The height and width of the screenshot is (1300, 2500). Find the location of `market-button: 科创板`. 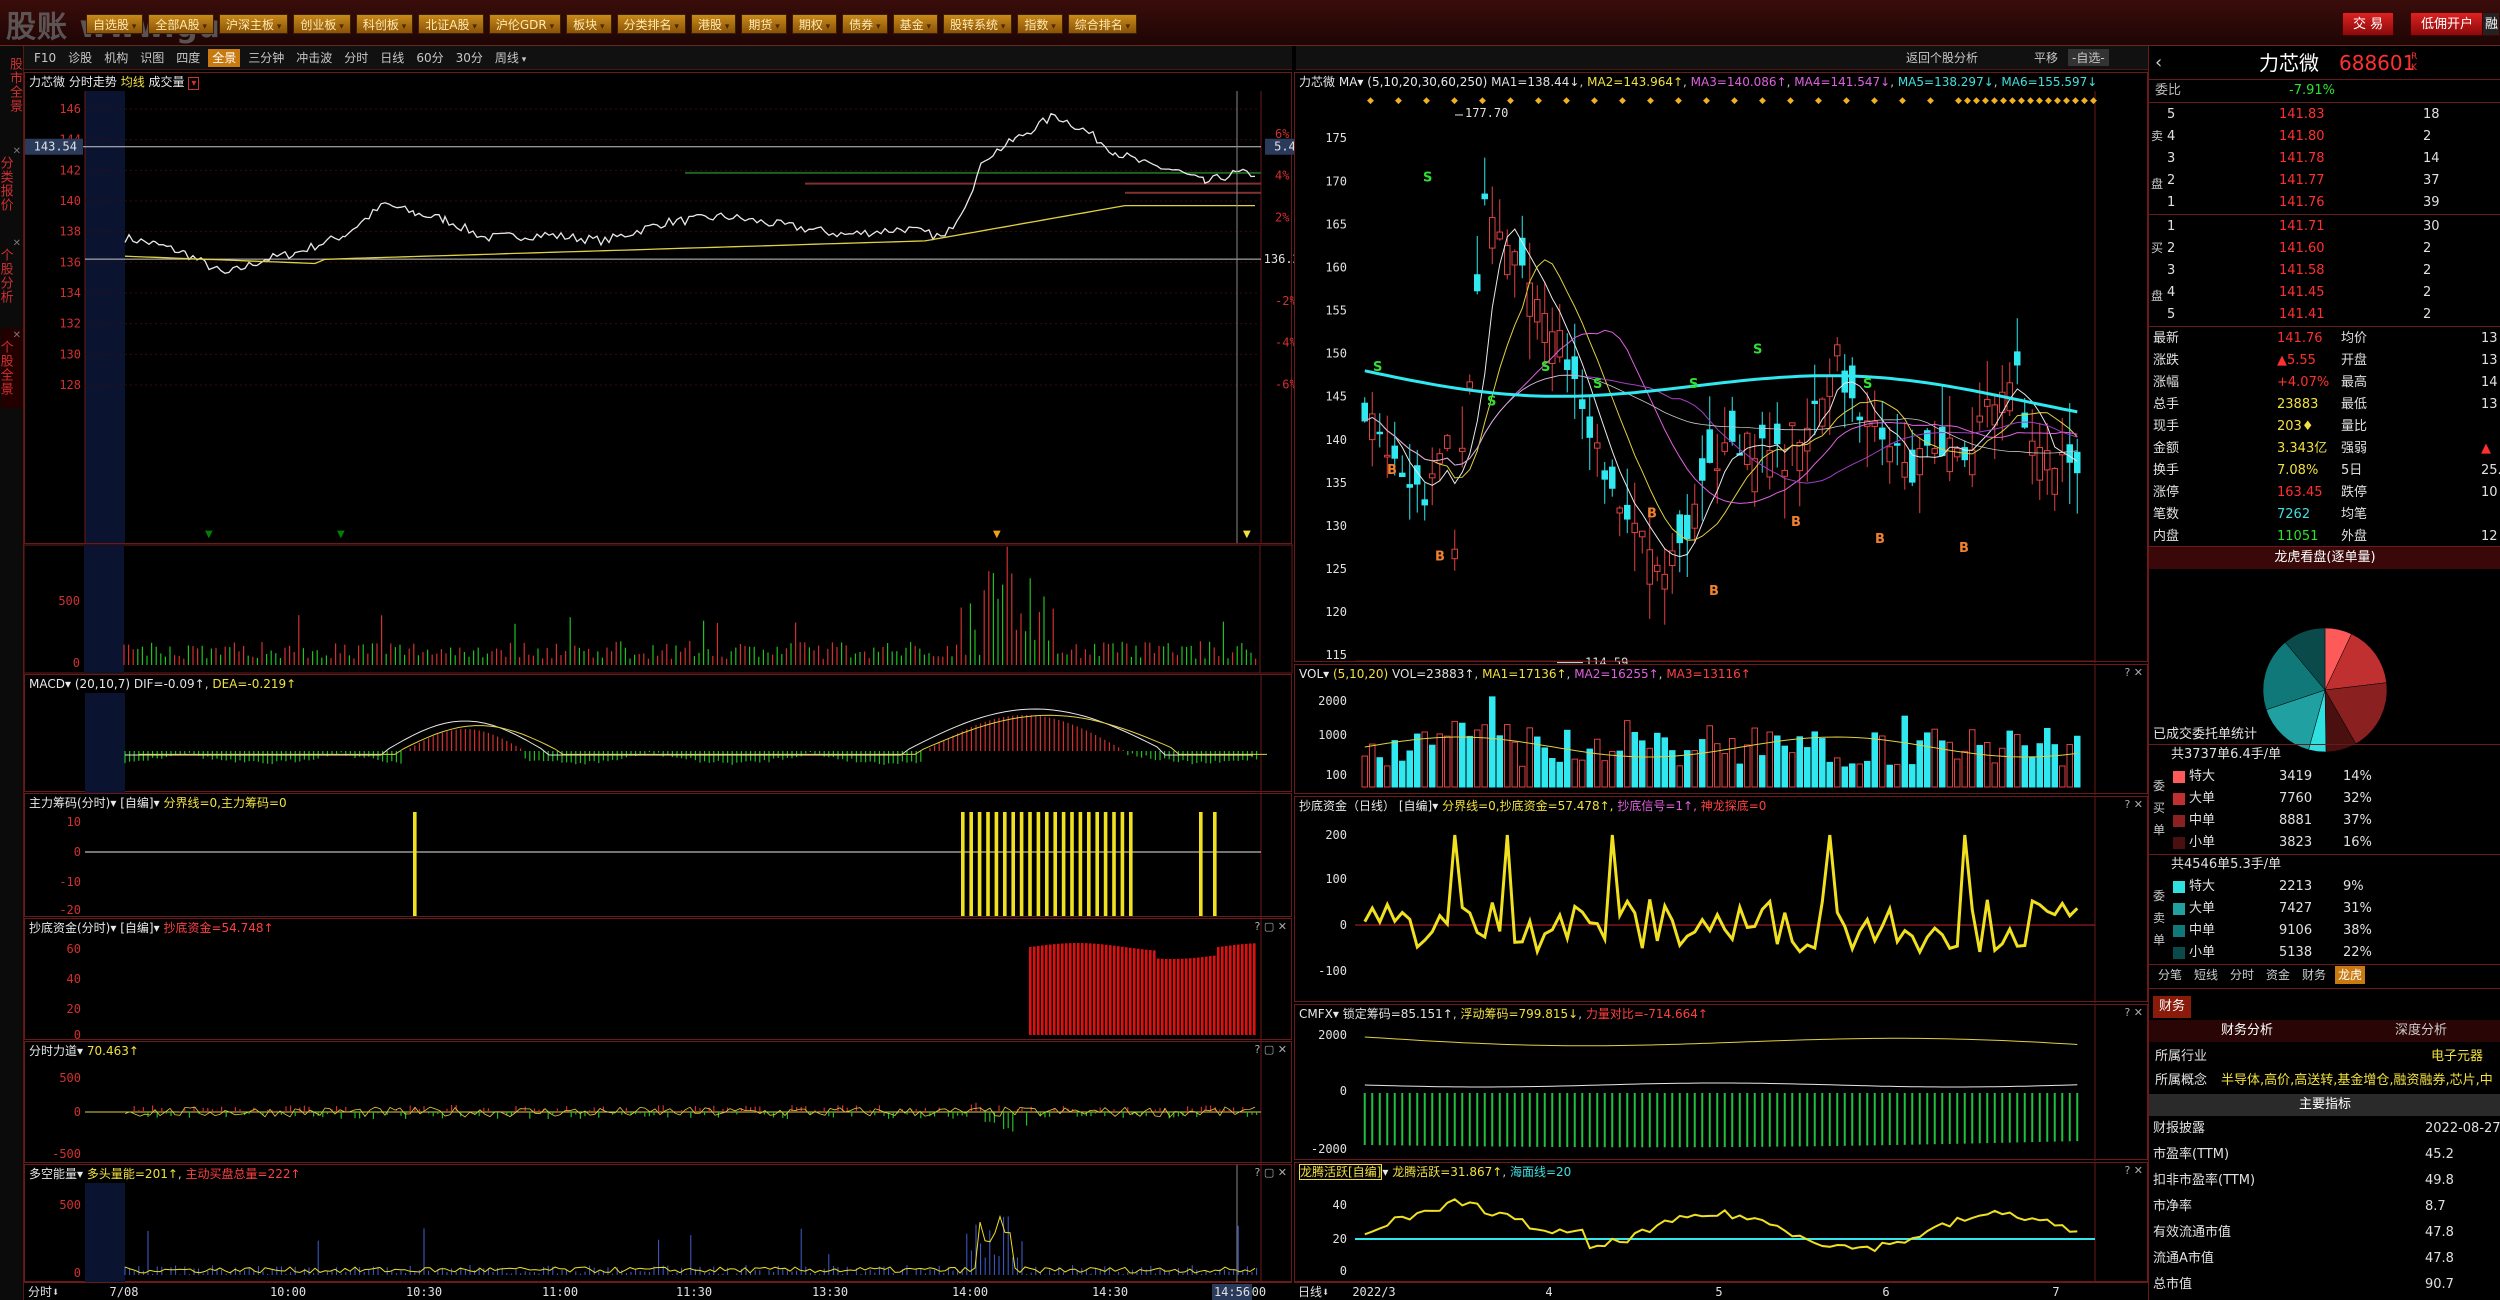

market-button: 科创板 is located at coordinates (384, 24).